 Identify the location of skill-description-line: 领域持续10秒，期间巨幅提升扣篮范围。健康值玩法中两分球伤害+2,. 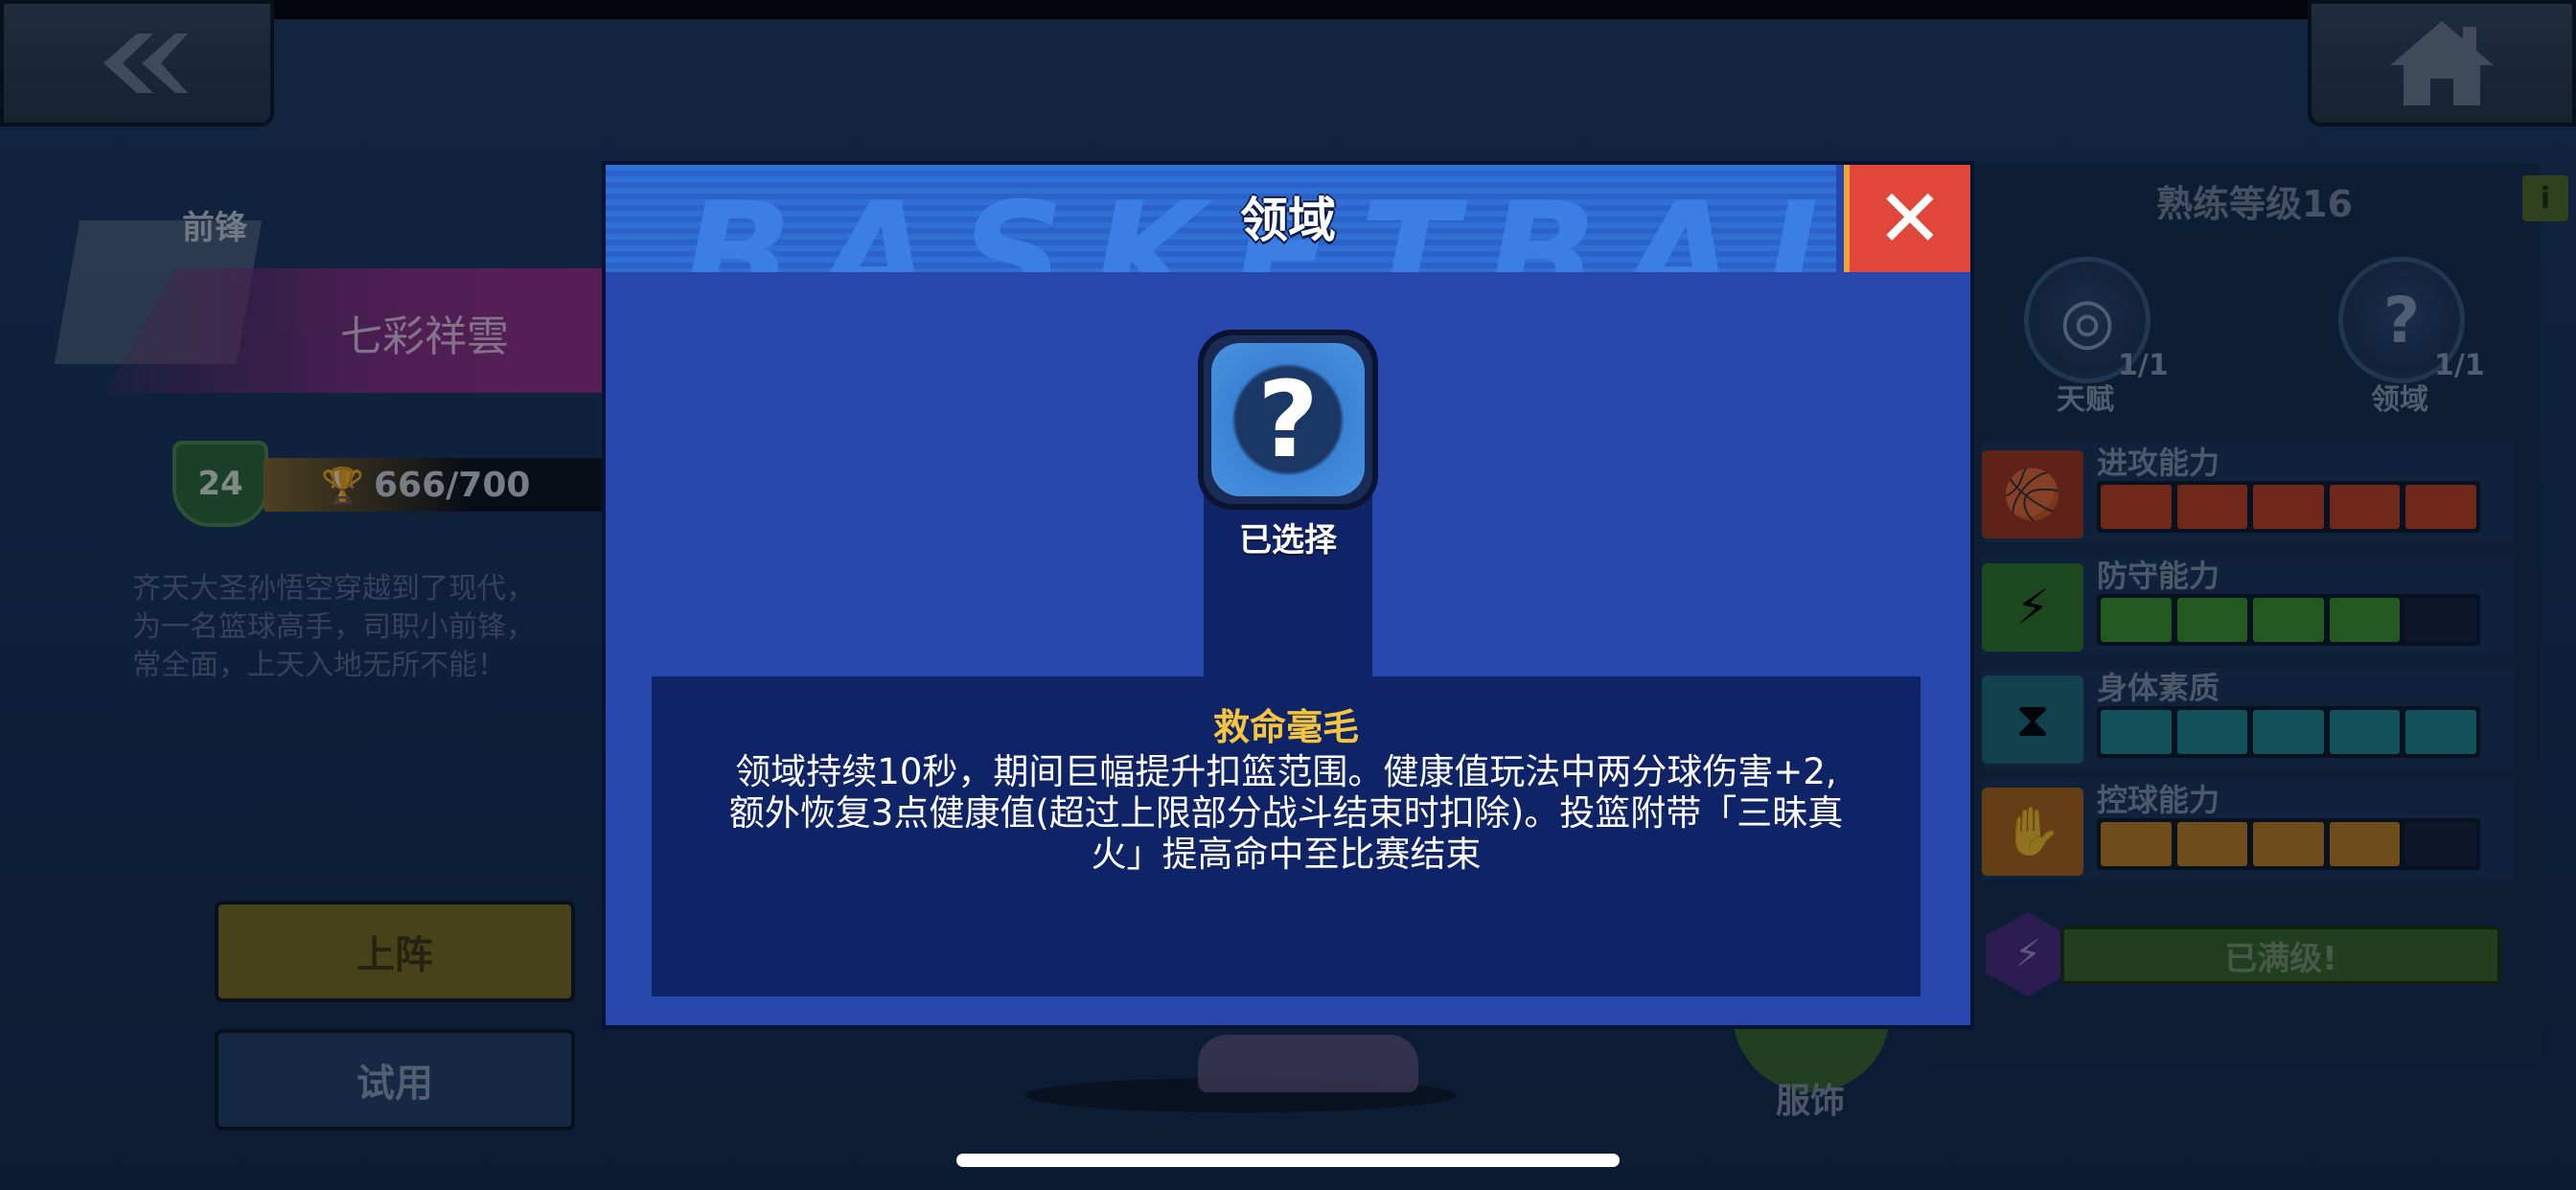
(1286, 772).